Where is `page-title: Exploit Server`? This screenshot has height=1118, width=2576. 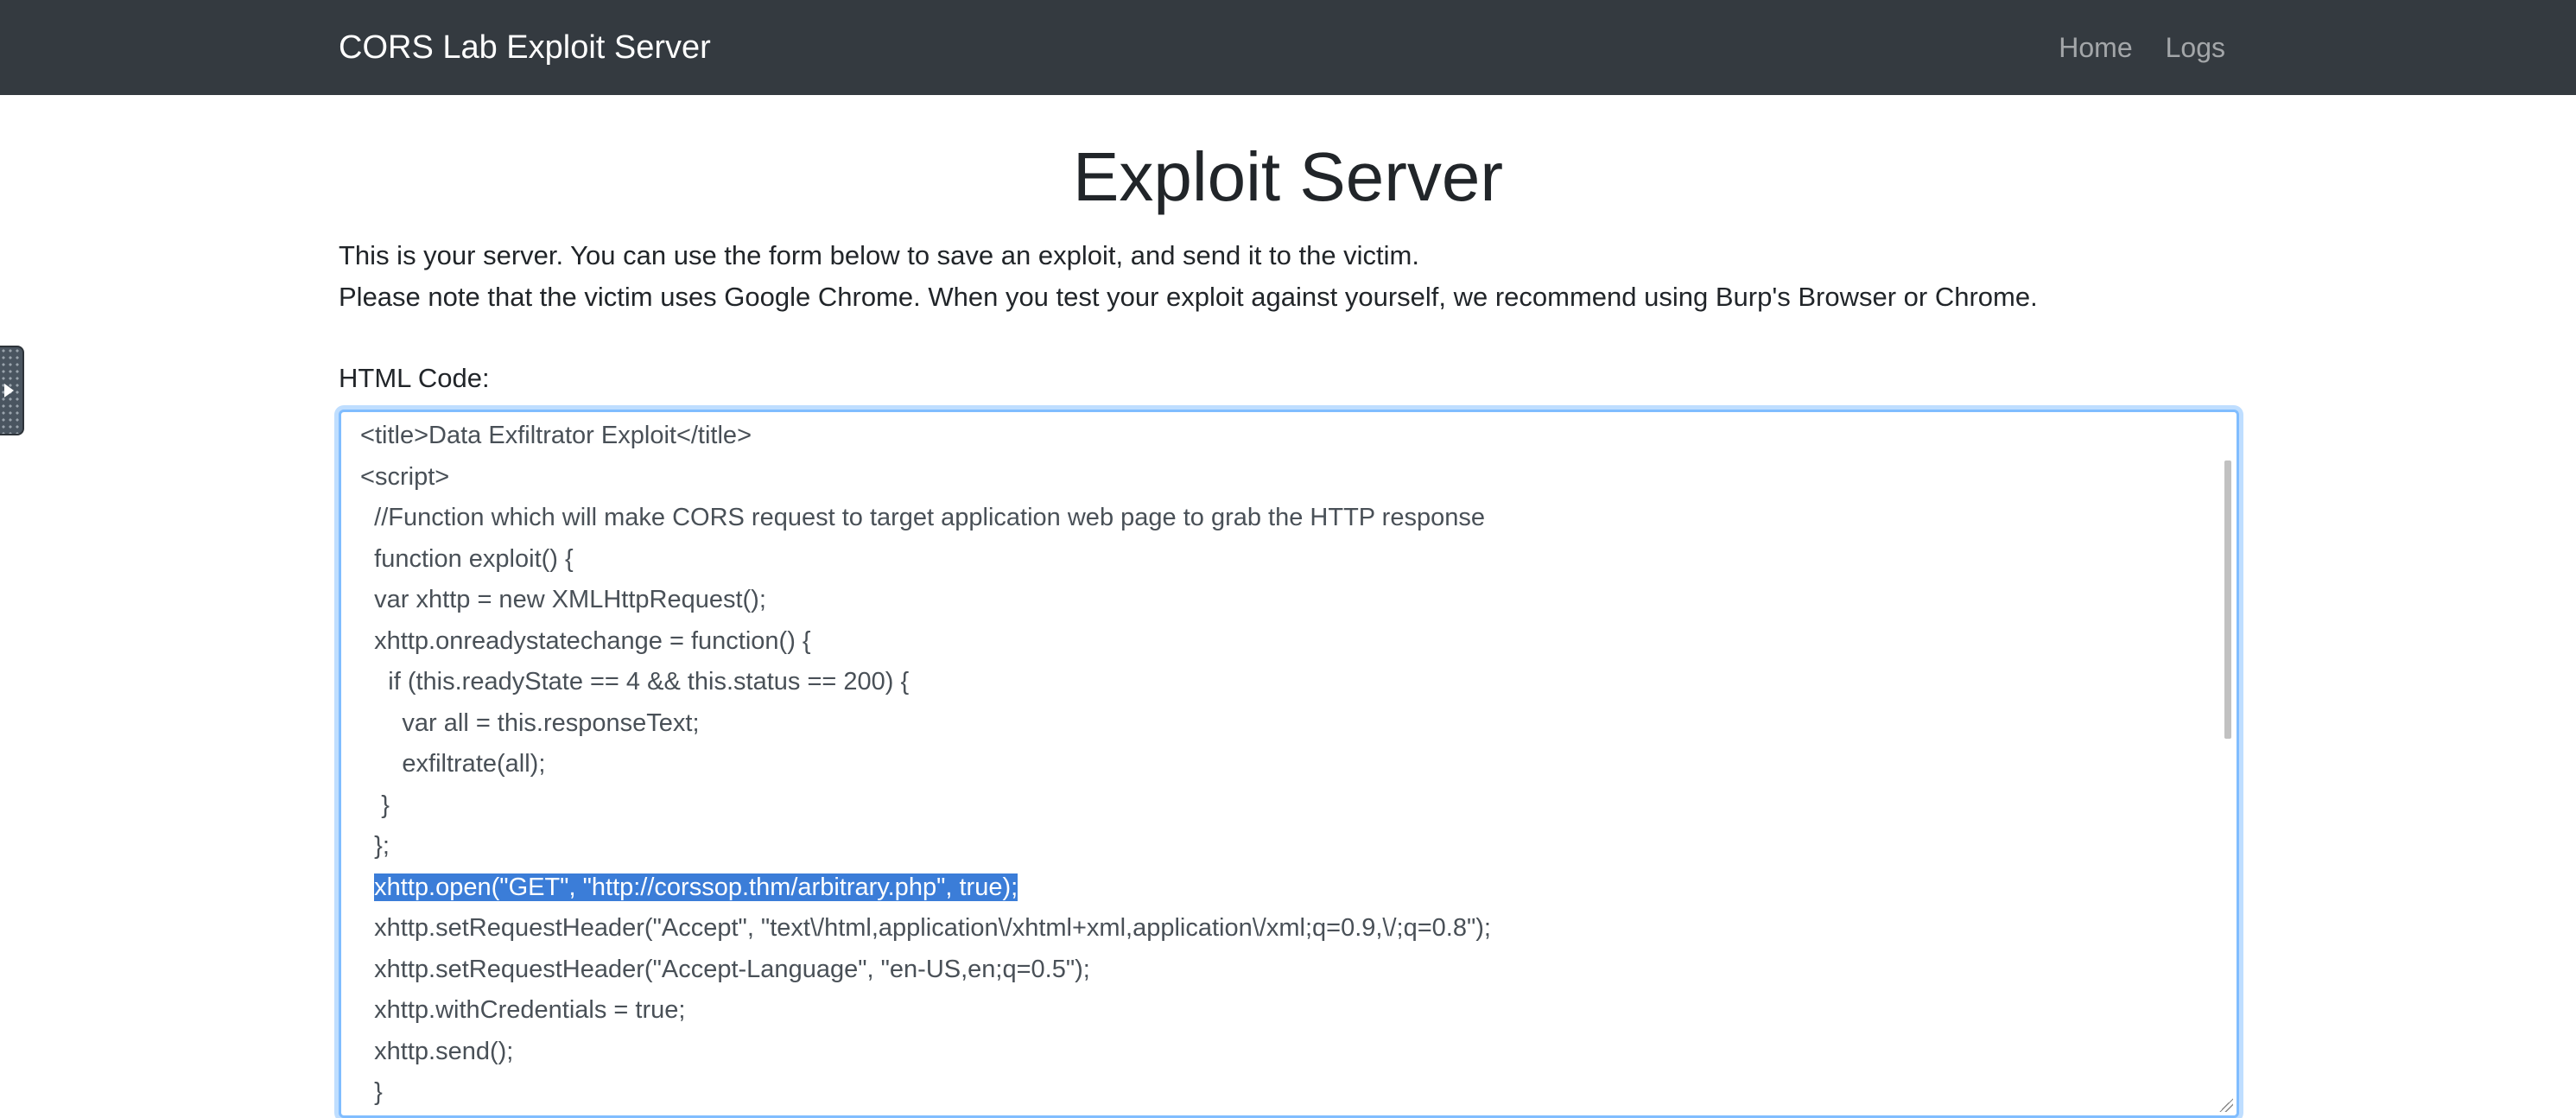 page-title: Exploit Server is located at coordinates (1288, 176).